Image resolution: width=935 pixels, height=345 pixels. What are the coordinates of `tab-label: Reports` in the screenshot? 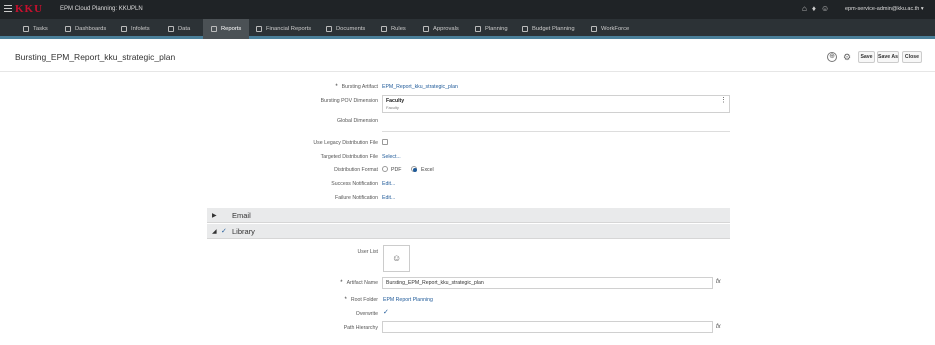 It's located at (231, 29).